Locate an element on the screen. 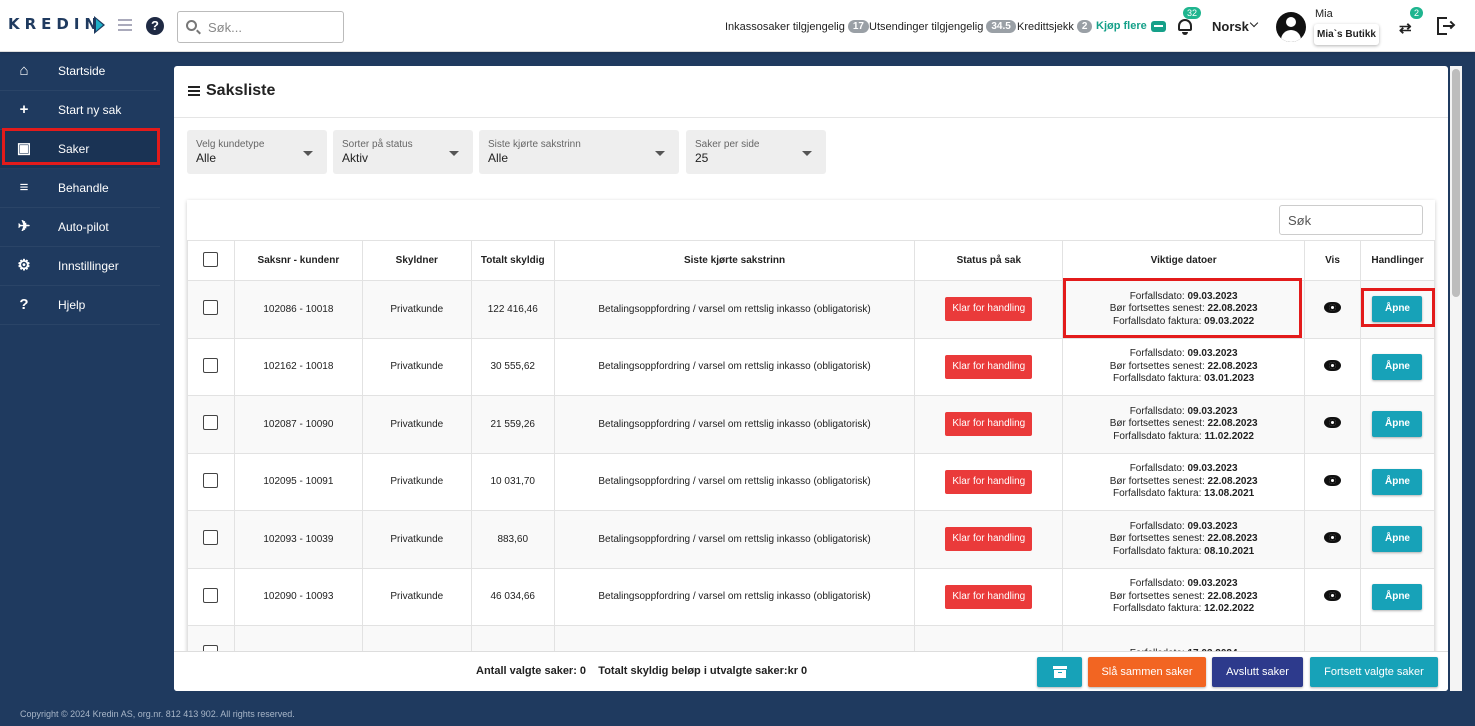 This screenshot has width=1475, height=726. saksnr-cell: 102087 - 10090 is located at coordinates (298, 424).